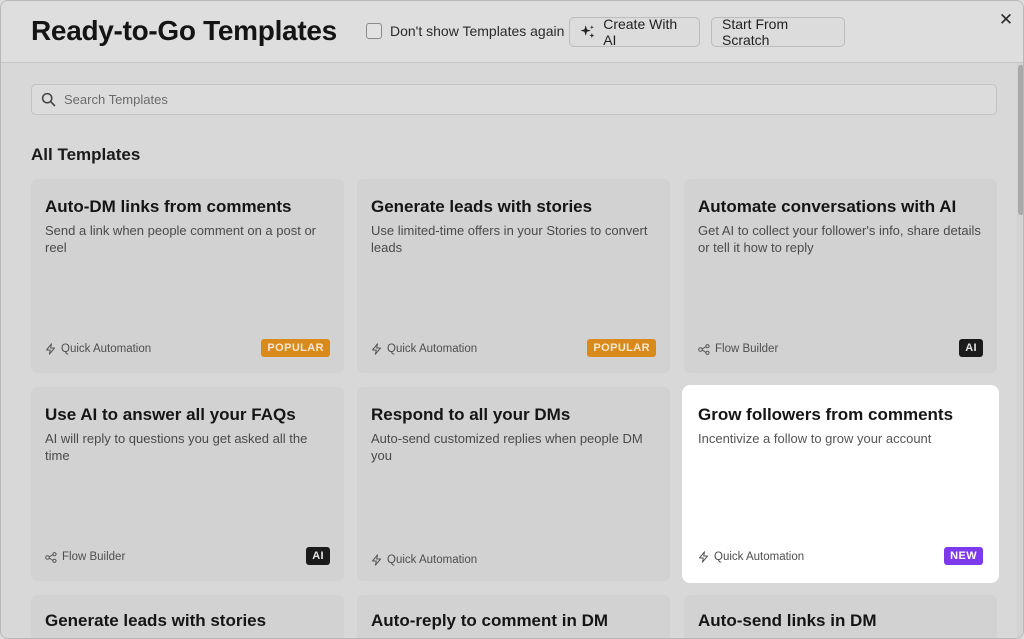 This screenshot has height=639, width=1024. I want to click on search-input, so click(514, 99).